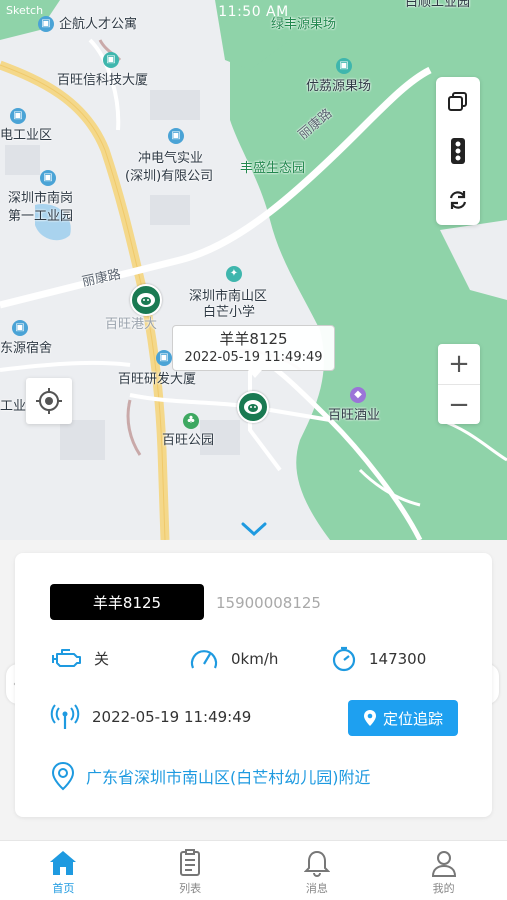 The image size is (507, 900). I want to click on poi-dian-gongye: 电工业区, so click(26, 135).